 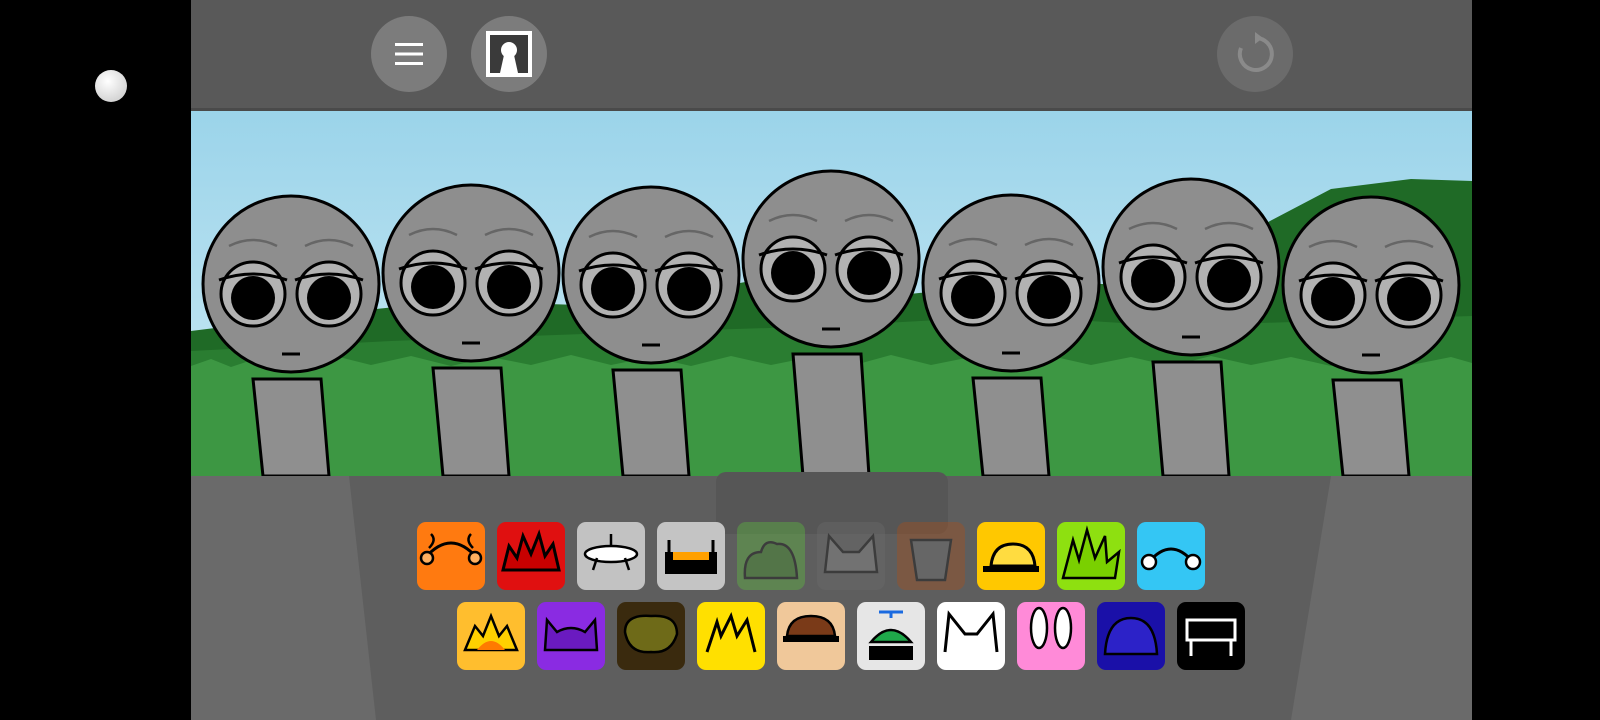 I want to click on right-letterbox, so click(x=1536, y=360).